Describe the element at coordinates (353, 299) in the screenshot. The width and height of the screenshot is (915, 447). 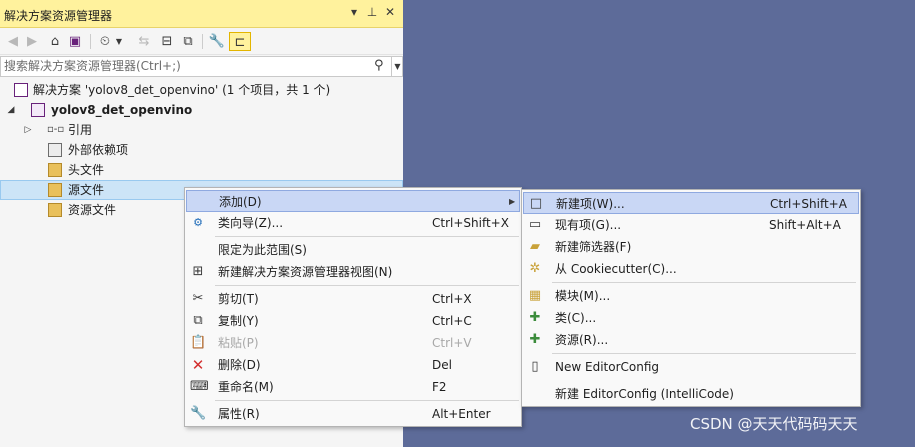
I see `menu-item-cut: ✂ 剪切(T) Ctrl+X` at that location.